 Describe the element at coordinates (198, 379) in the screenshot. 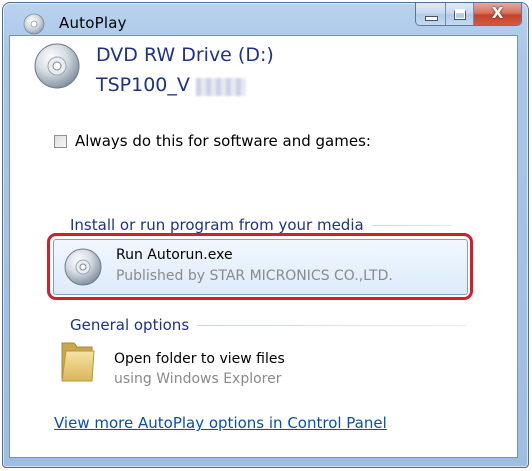

I see `open-folder-subtitle: using Windows Explorer` at that location.